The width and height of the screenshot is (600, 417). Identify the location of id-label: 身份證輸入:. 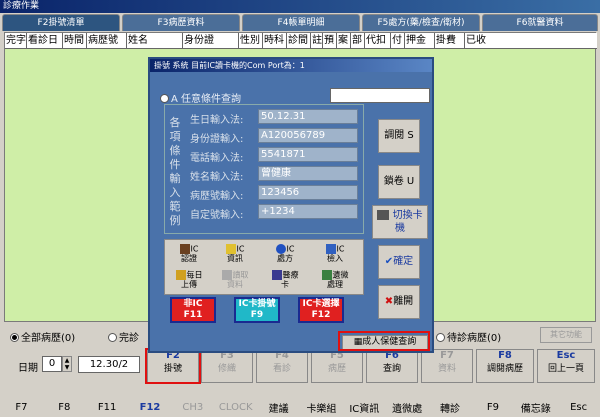
(217, 139).